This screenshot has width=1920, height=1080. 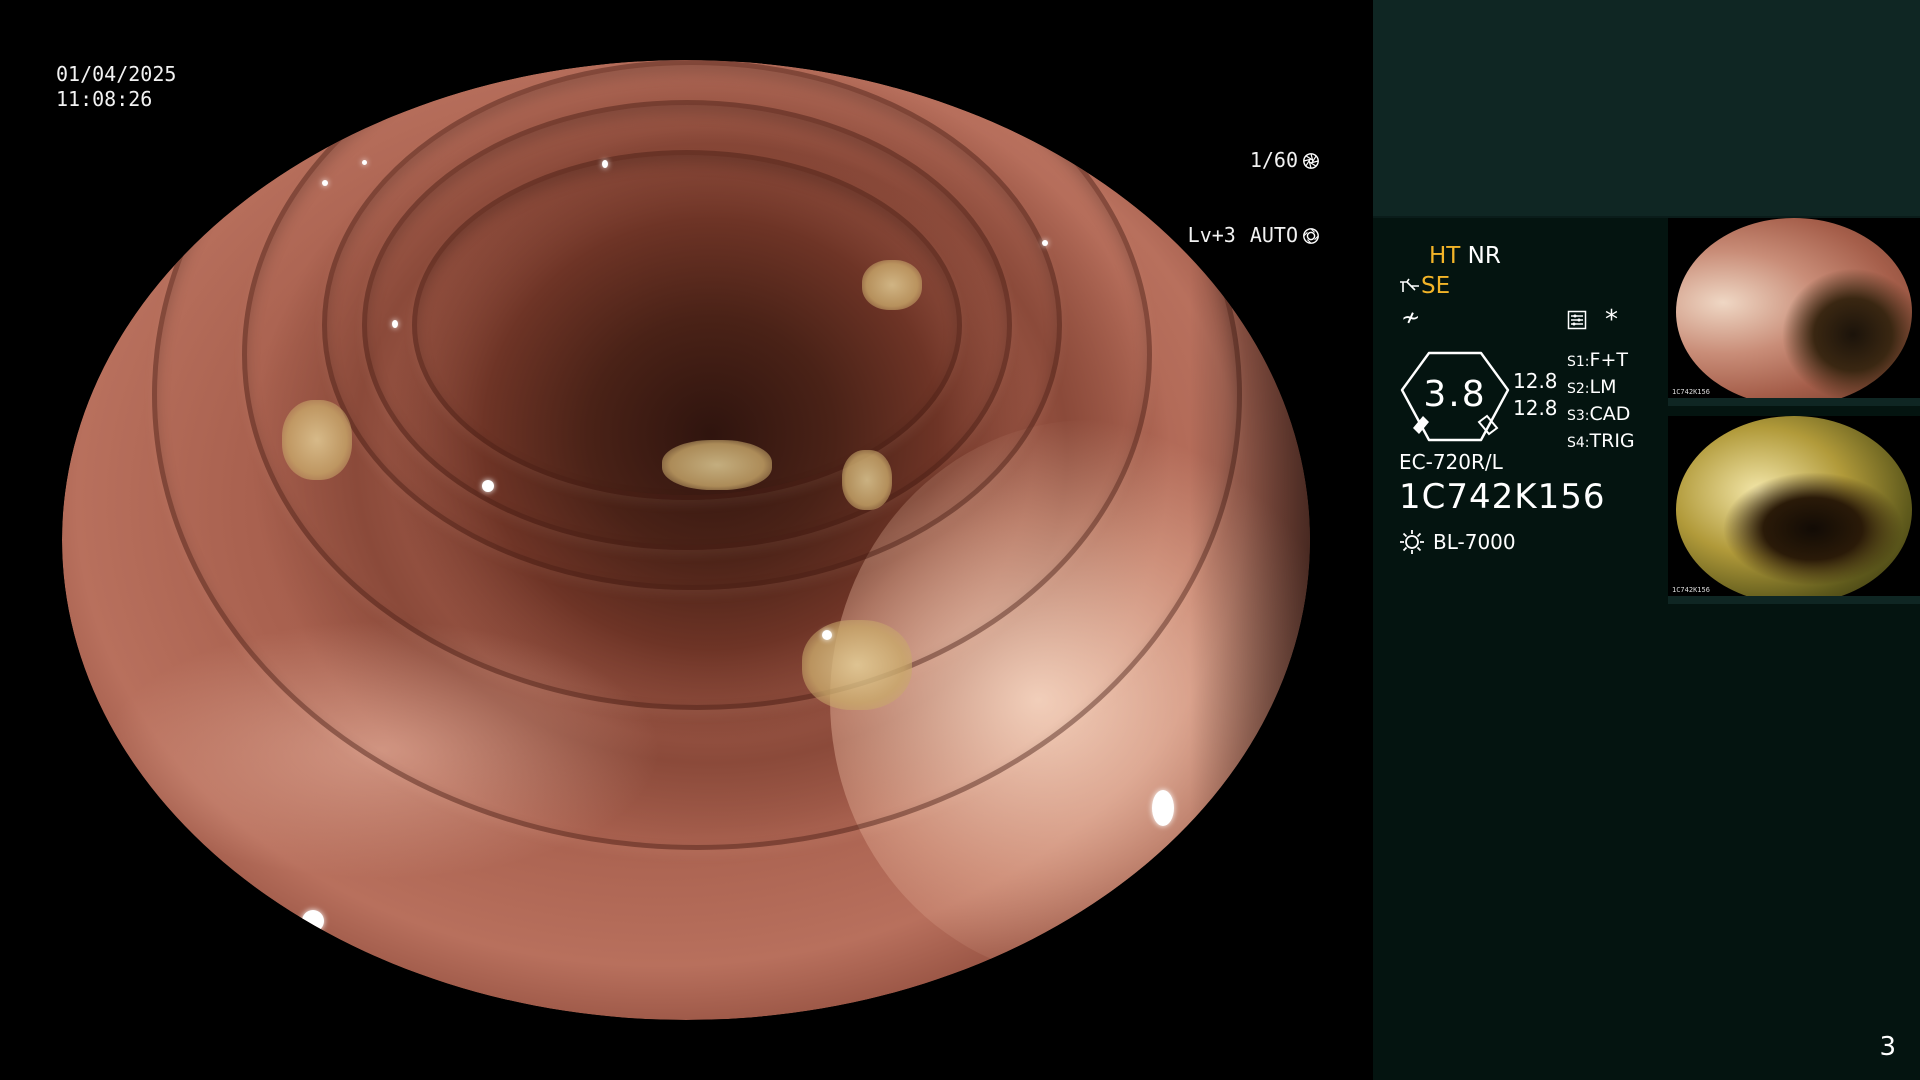 I want to click on slot-s4: S4:TRIG, so click(x=1601, y=442).